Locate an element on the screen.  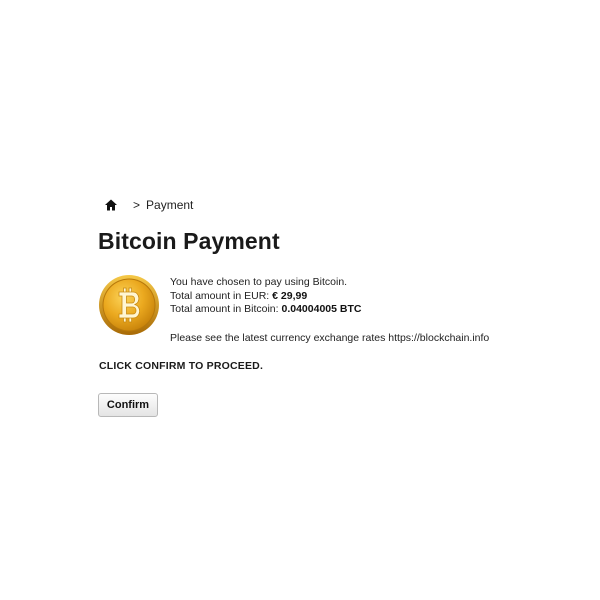
proceed-instruction: CLICK CONFIRM TO PROCEED. is located at coordinates (181, 366).